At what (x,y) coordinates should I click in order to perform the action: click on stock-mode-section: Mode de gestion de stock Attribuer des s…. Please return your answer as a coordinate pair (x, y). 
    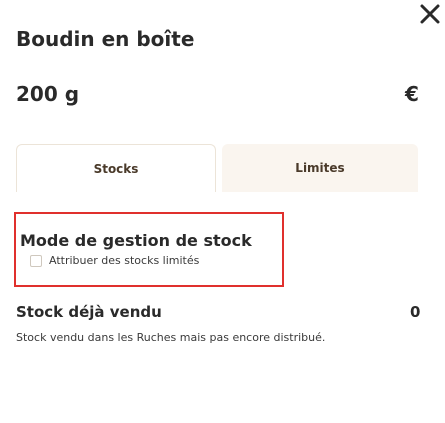
    Looking at the image, I should click on (149, 249).